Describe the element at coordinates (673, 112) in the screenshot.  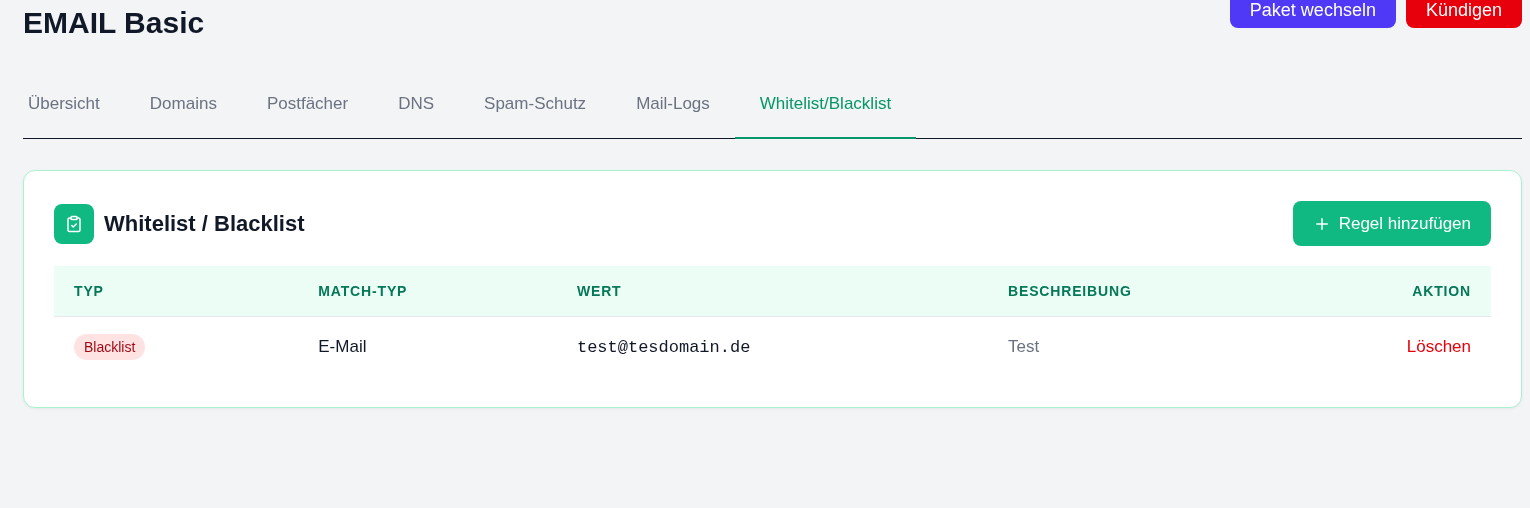
I see `tab: Mail-Logs` at that location.